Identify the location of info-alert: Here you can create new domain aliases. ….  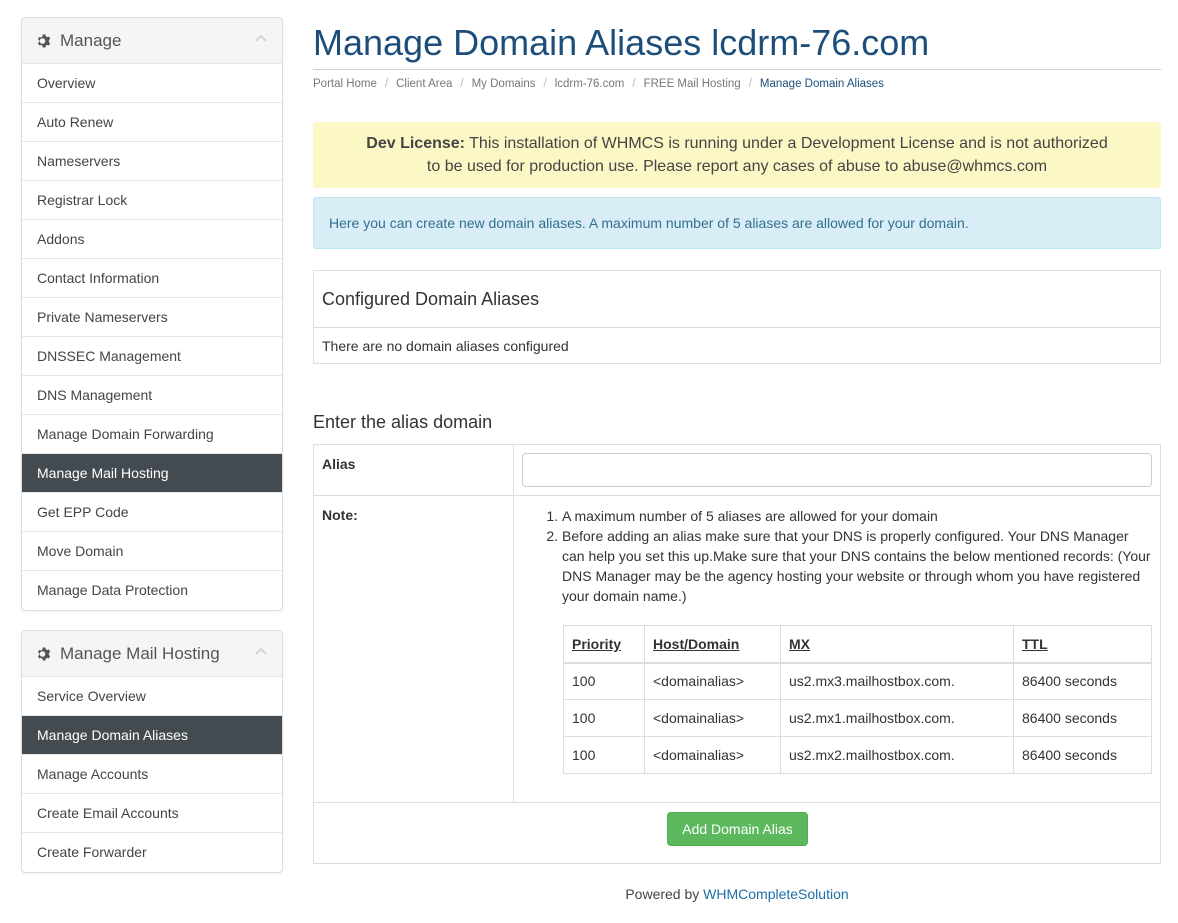
(737, 223).